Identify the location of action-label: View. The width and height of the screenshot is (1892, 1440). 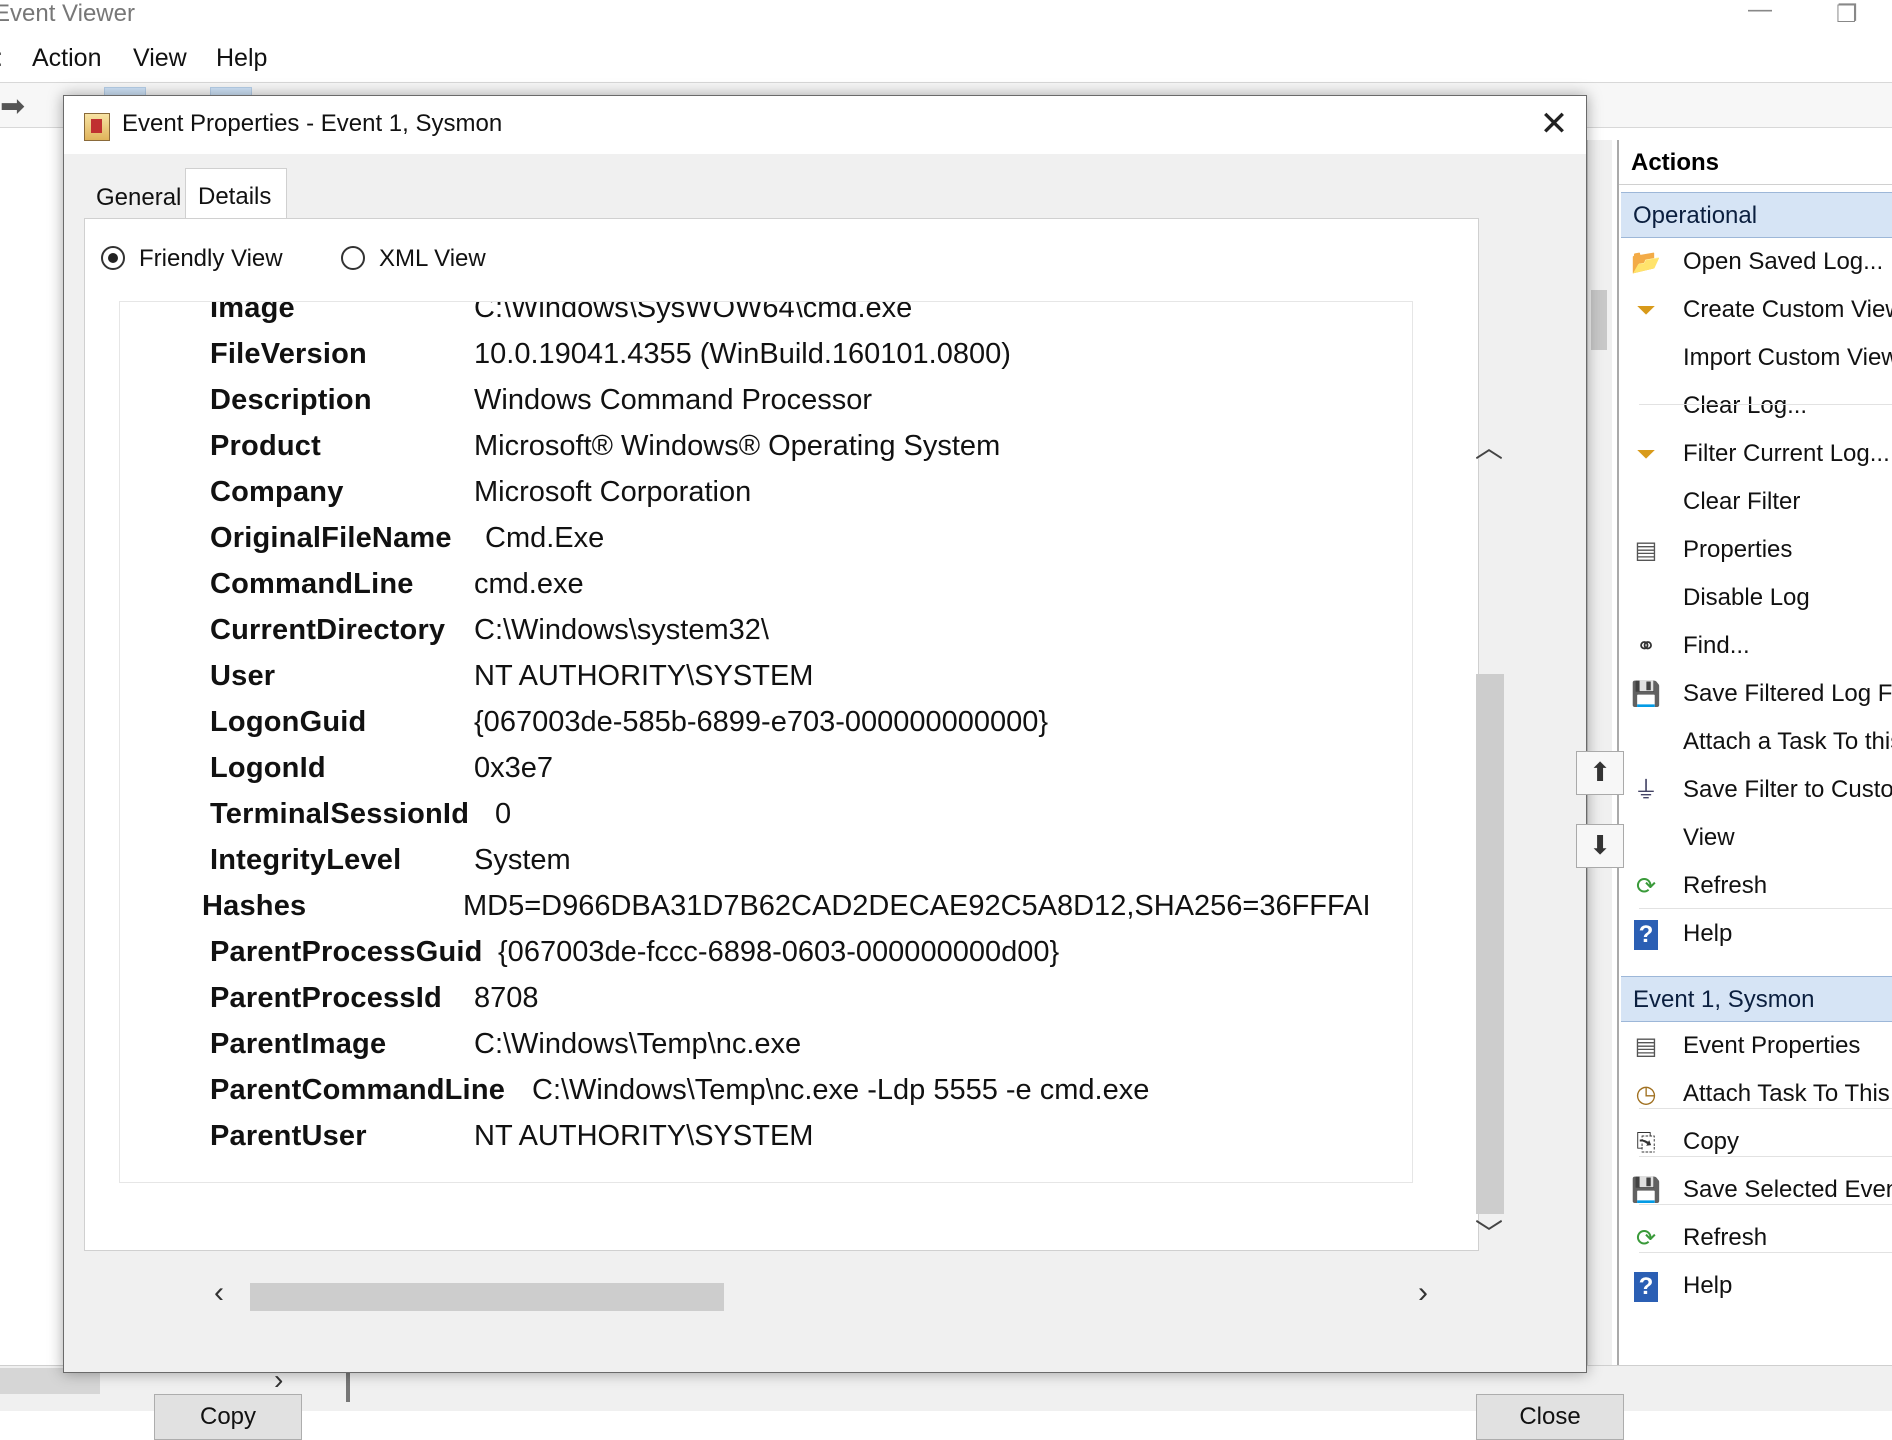
(1709, 837).